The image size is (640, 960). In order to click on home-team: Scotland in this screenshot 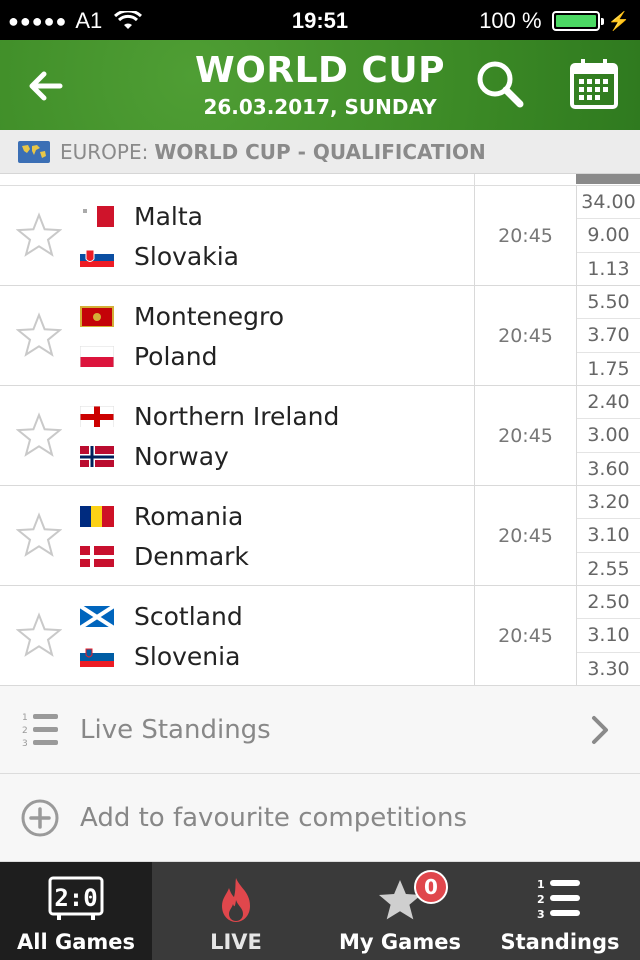, I will do `click(161, 616)`.